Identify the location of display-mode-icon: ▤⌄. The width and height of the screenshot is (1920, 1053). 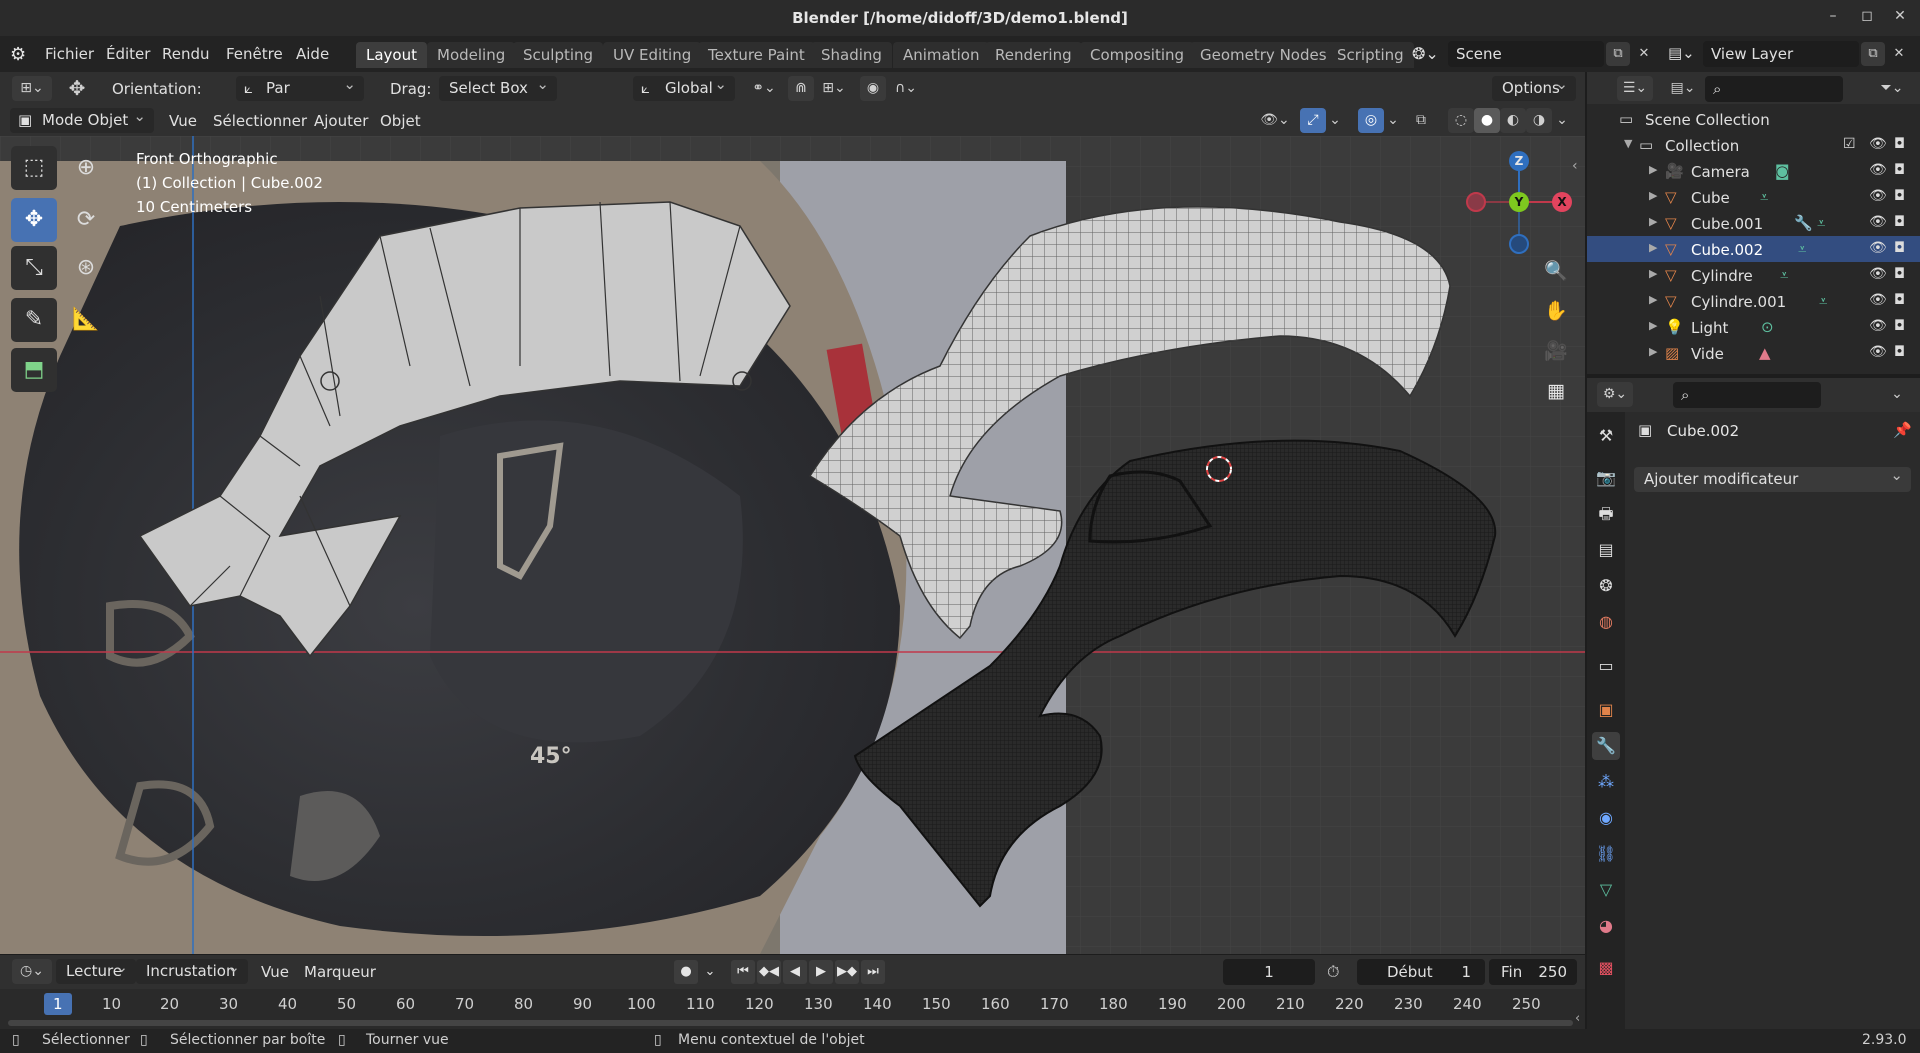
(1683, 88).